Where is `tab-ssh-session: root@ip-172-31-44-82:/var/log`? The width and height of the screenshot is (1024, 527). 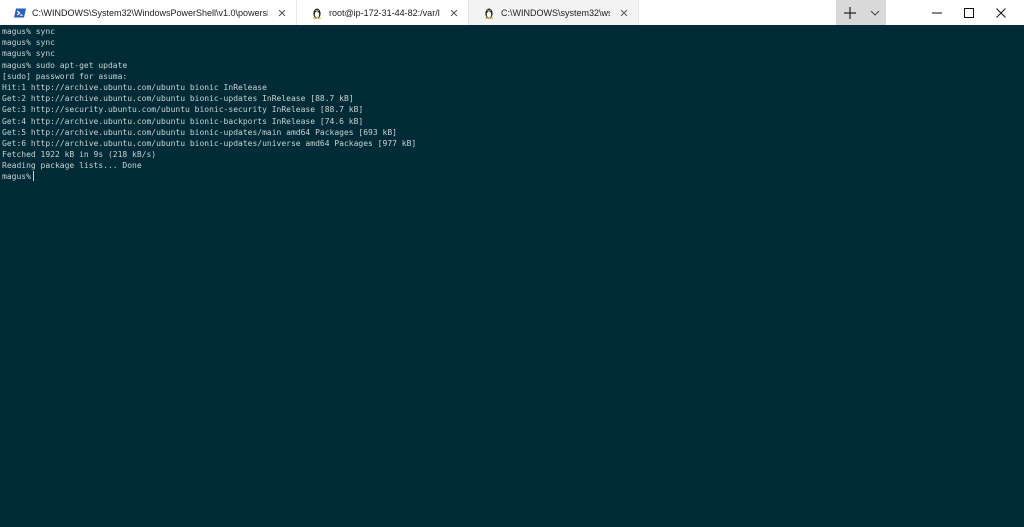 tab-ssh-session: root@ip-172-31-44-82:/var/log is located at coordinates (383, 12).